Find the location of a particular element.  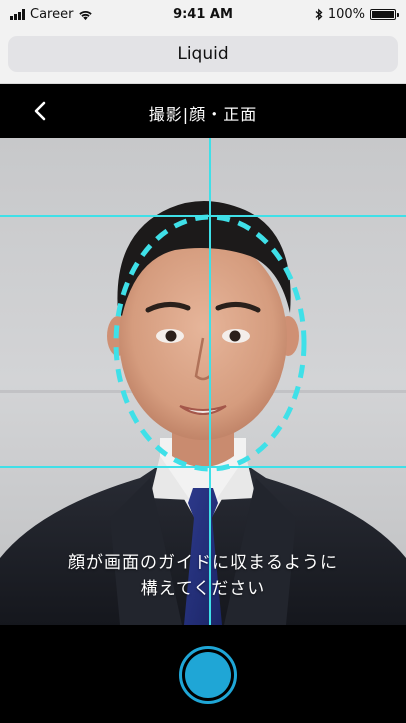

status-bar: Career 9:41 AM 100% is located at coordinates (203, 16).